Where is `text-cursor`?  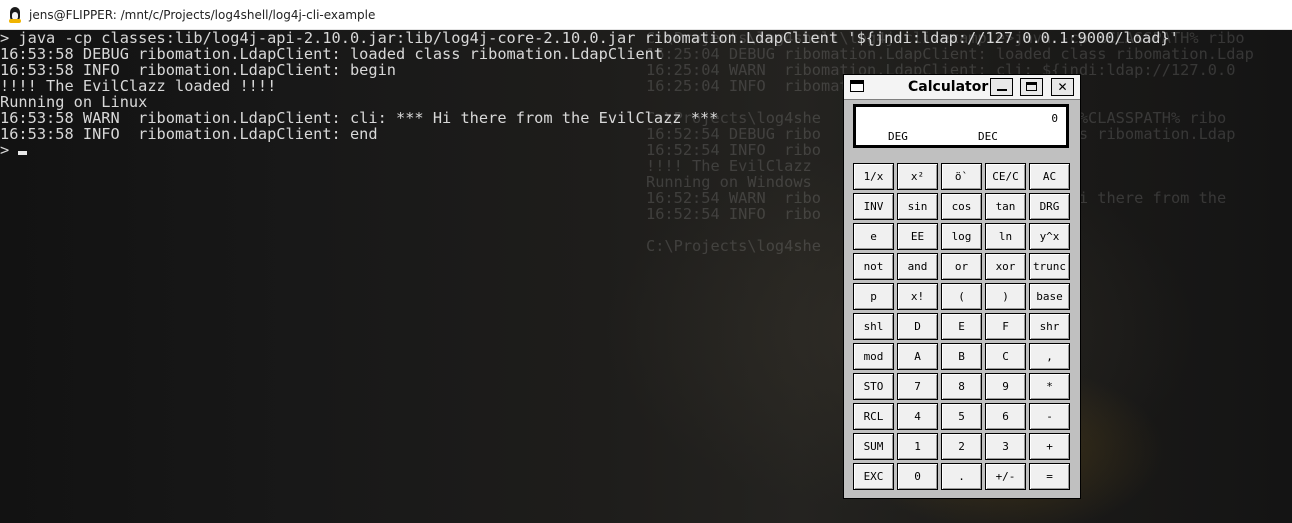 text-cursor is located at coordinates (23, 153).